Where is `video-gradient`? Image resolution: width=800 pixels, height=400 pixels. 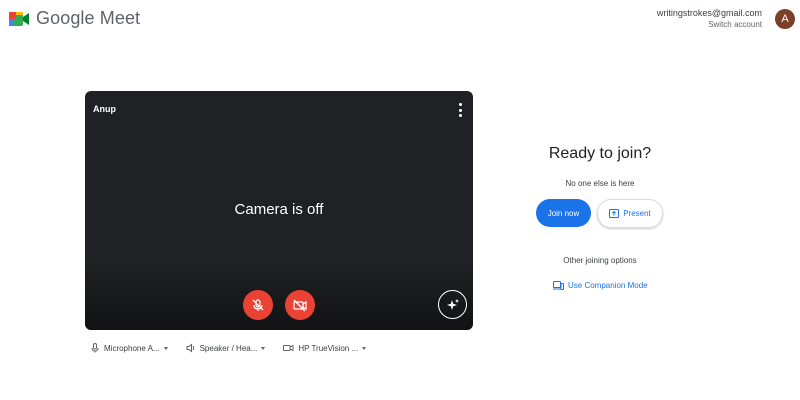 video-gradient is located at coordinates (279, 295).